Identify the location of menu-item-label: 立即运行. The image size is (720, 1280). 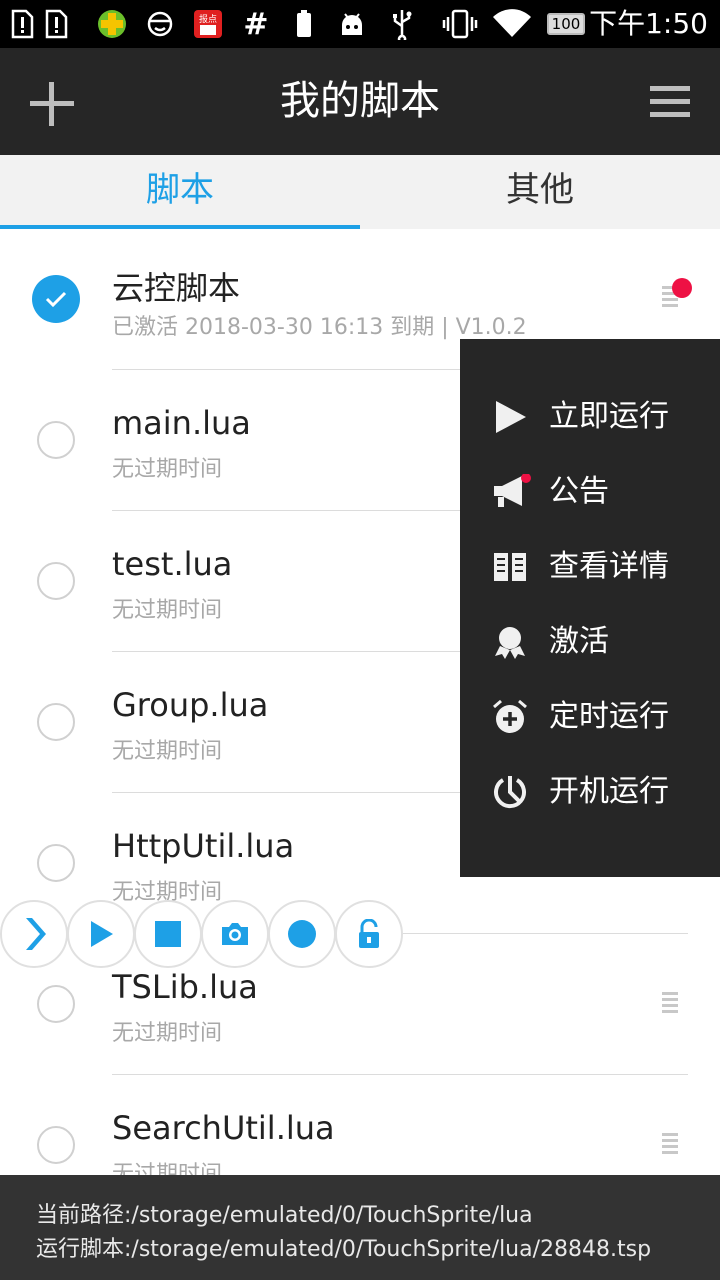
(609, 416).